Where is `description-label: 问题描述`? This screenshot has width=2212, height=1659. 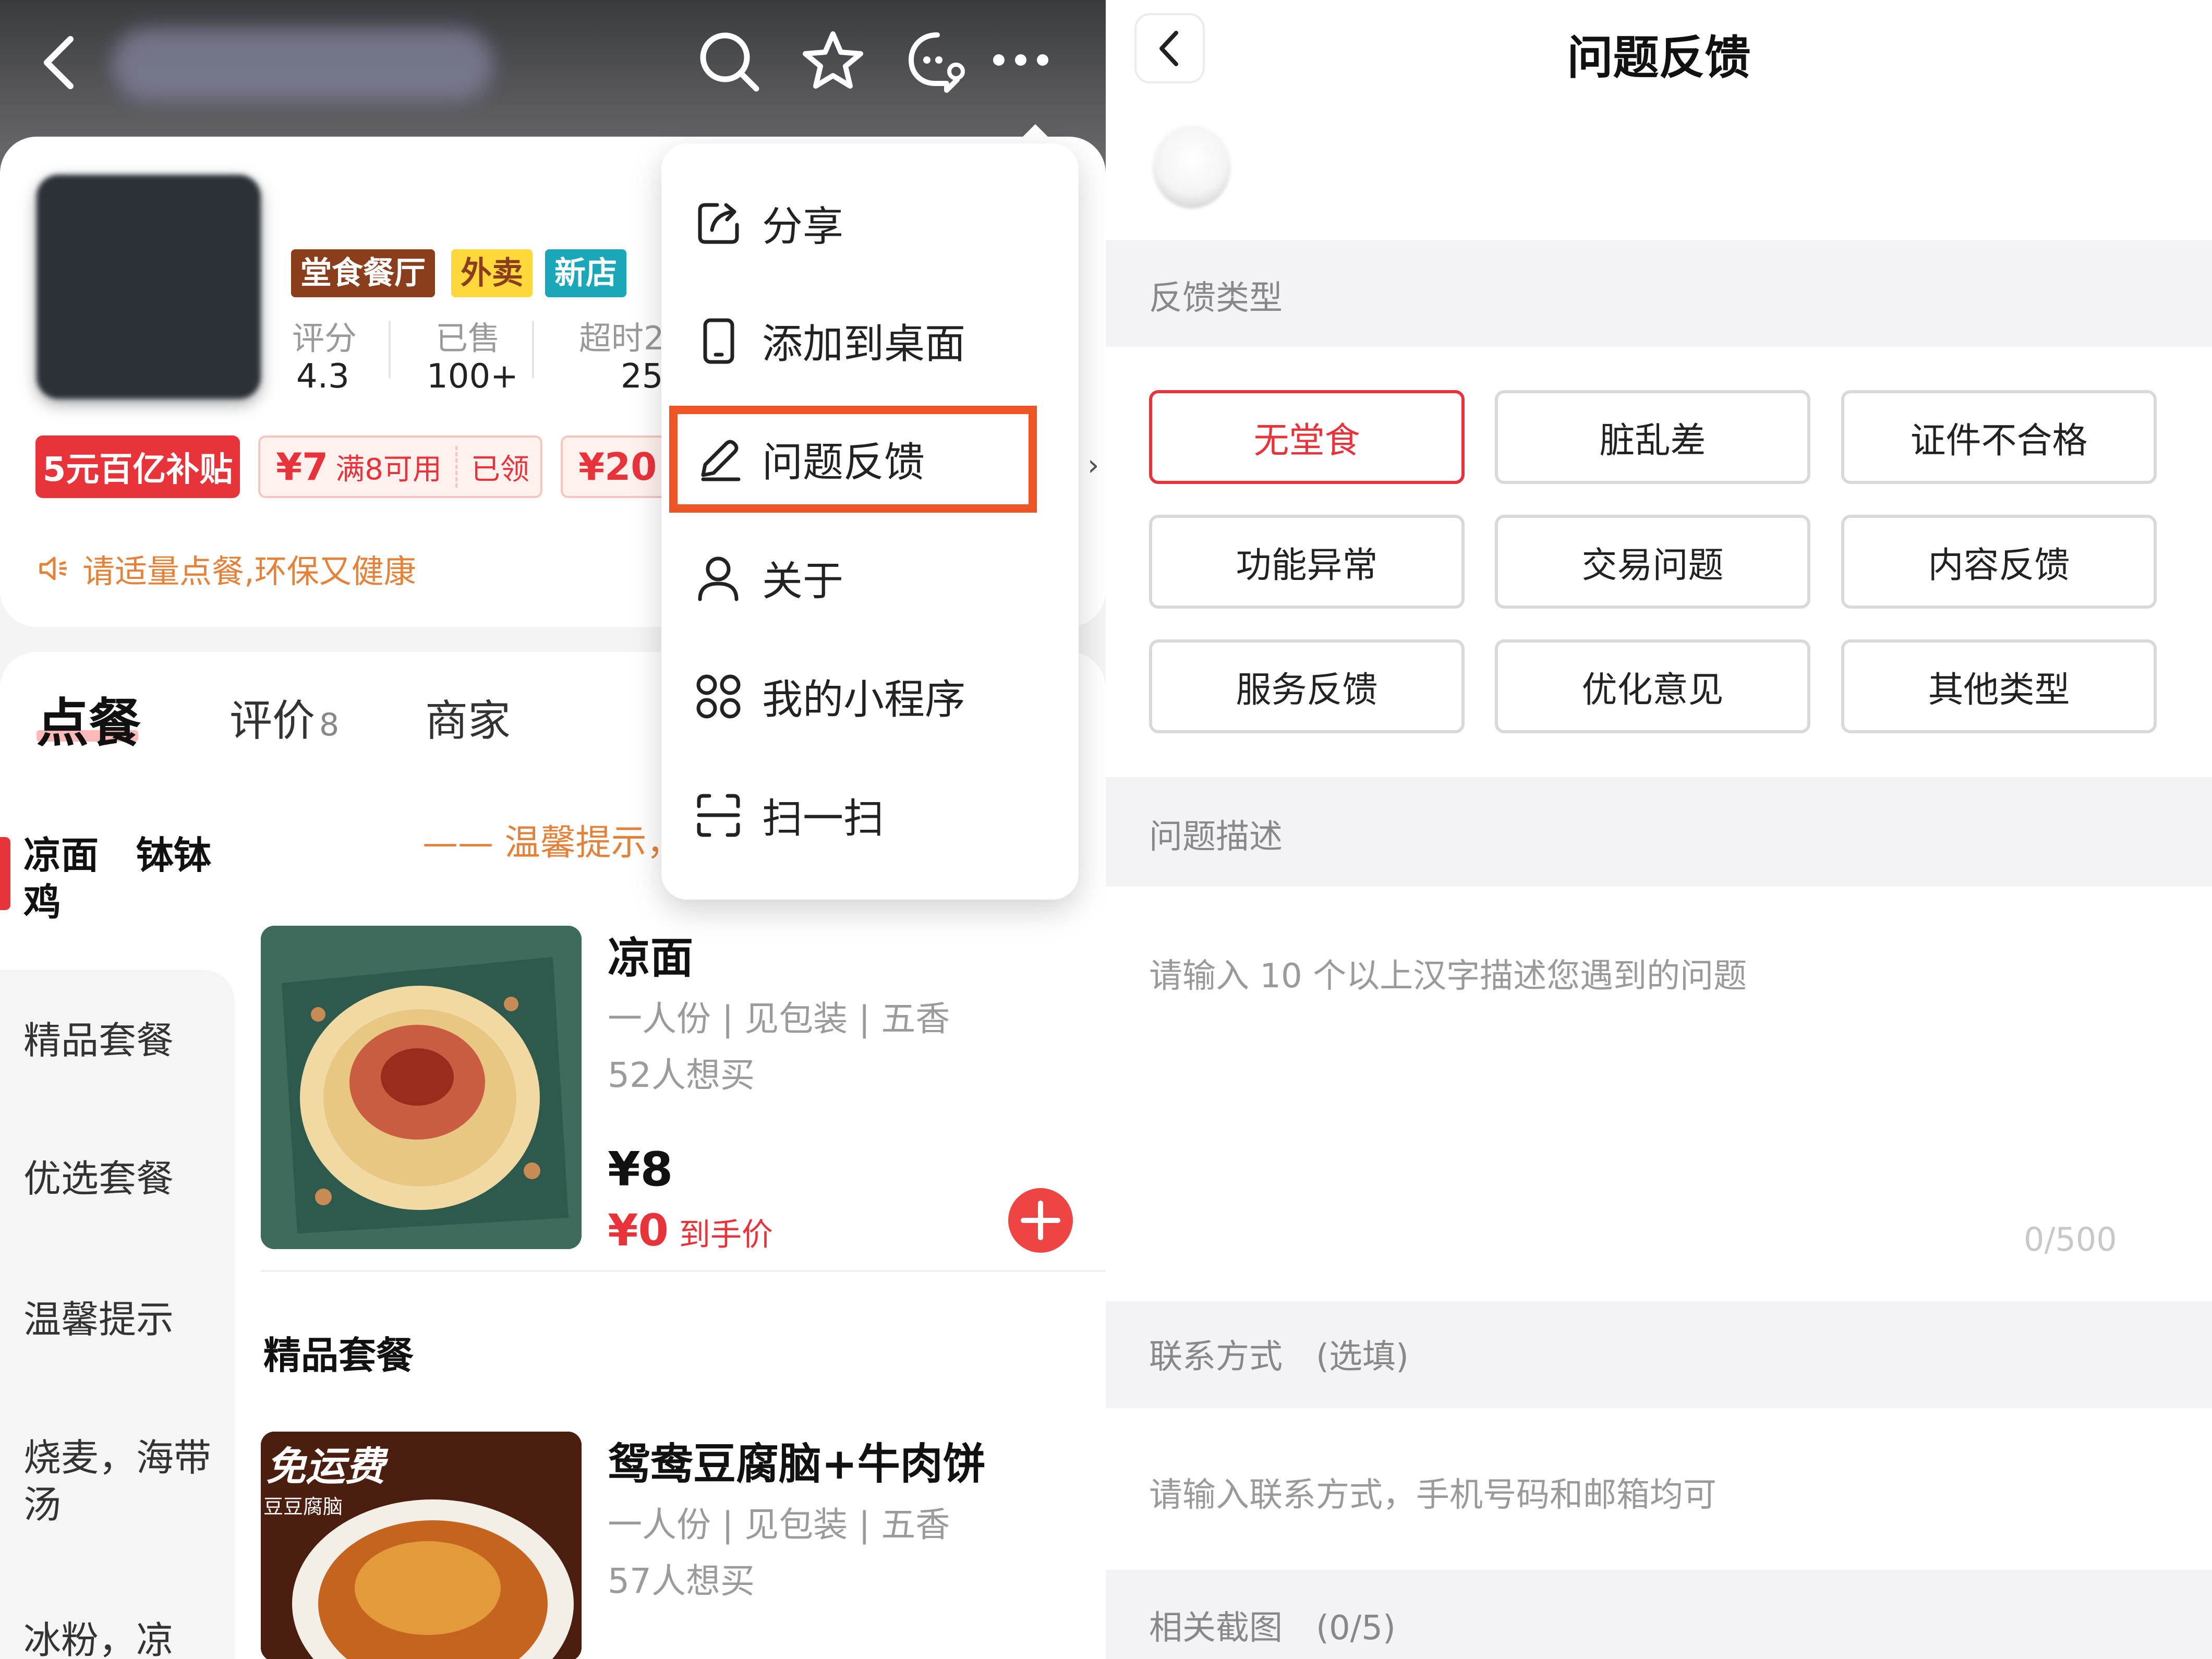
description-label: 问题描述 is located at coordinates (1216, 837).